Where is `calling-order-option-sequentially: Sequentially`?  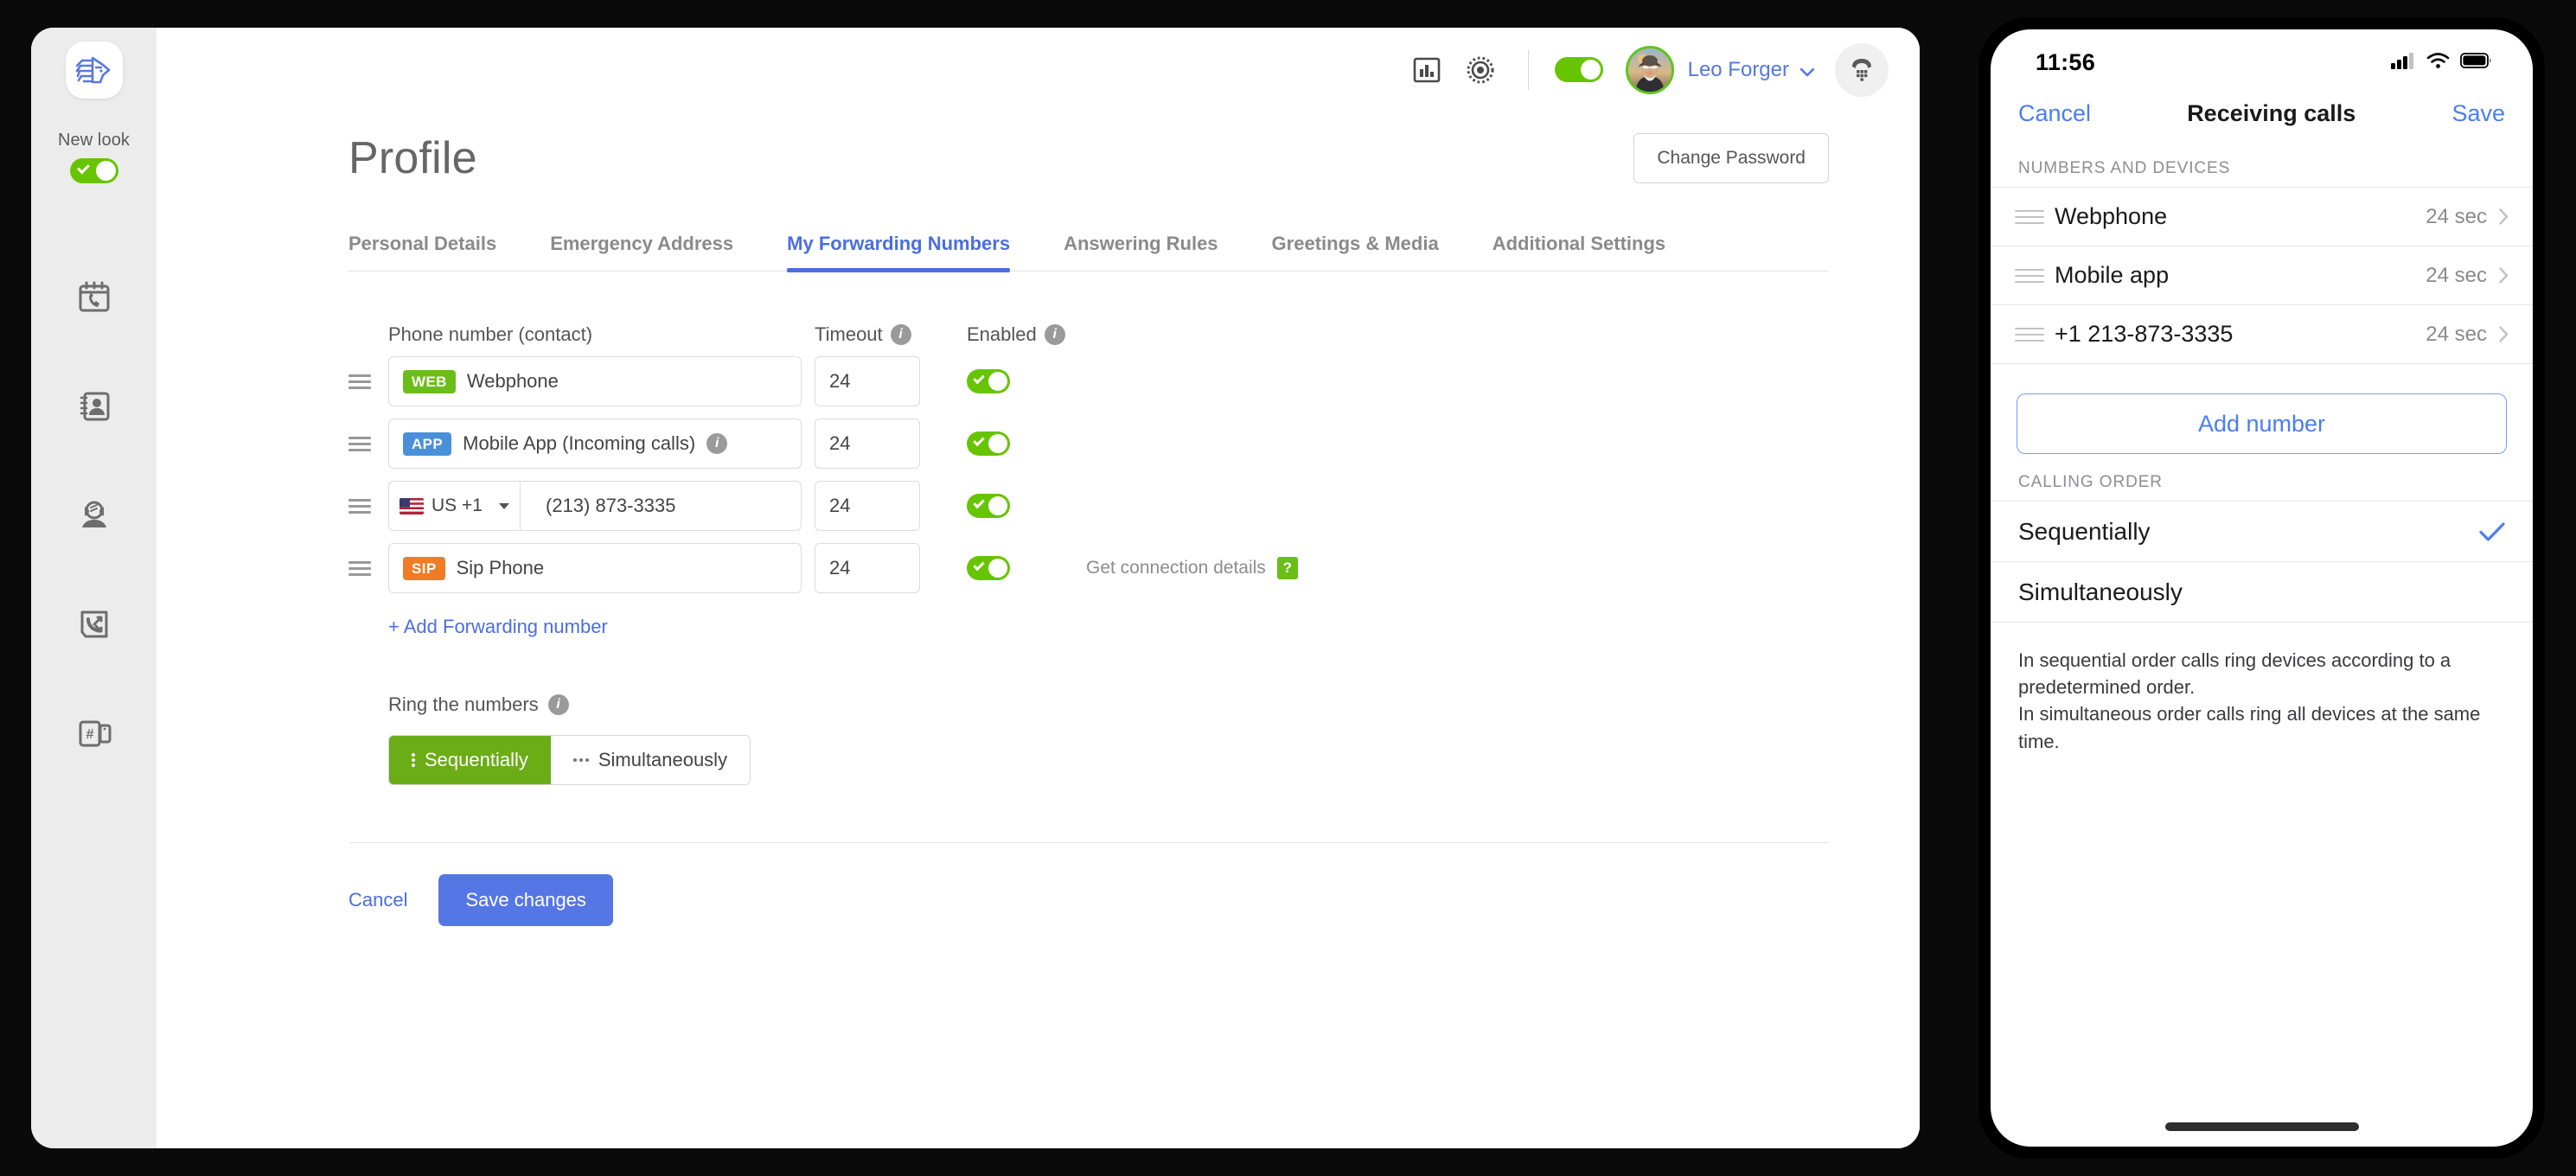
calling-order-option-sequentially: Sequentially is located at coordinates (2262, 532).